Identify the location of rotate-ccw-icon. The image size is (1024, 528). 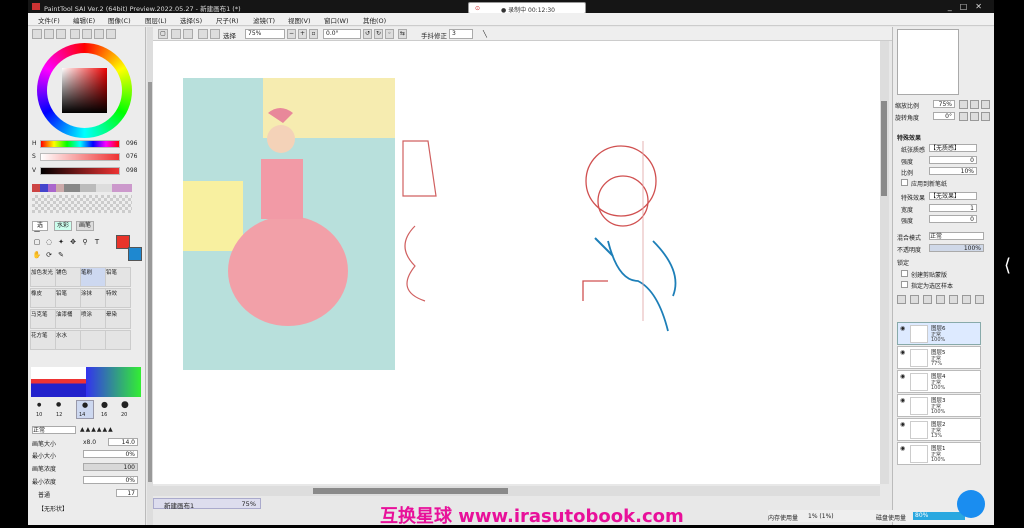
(963, 116).